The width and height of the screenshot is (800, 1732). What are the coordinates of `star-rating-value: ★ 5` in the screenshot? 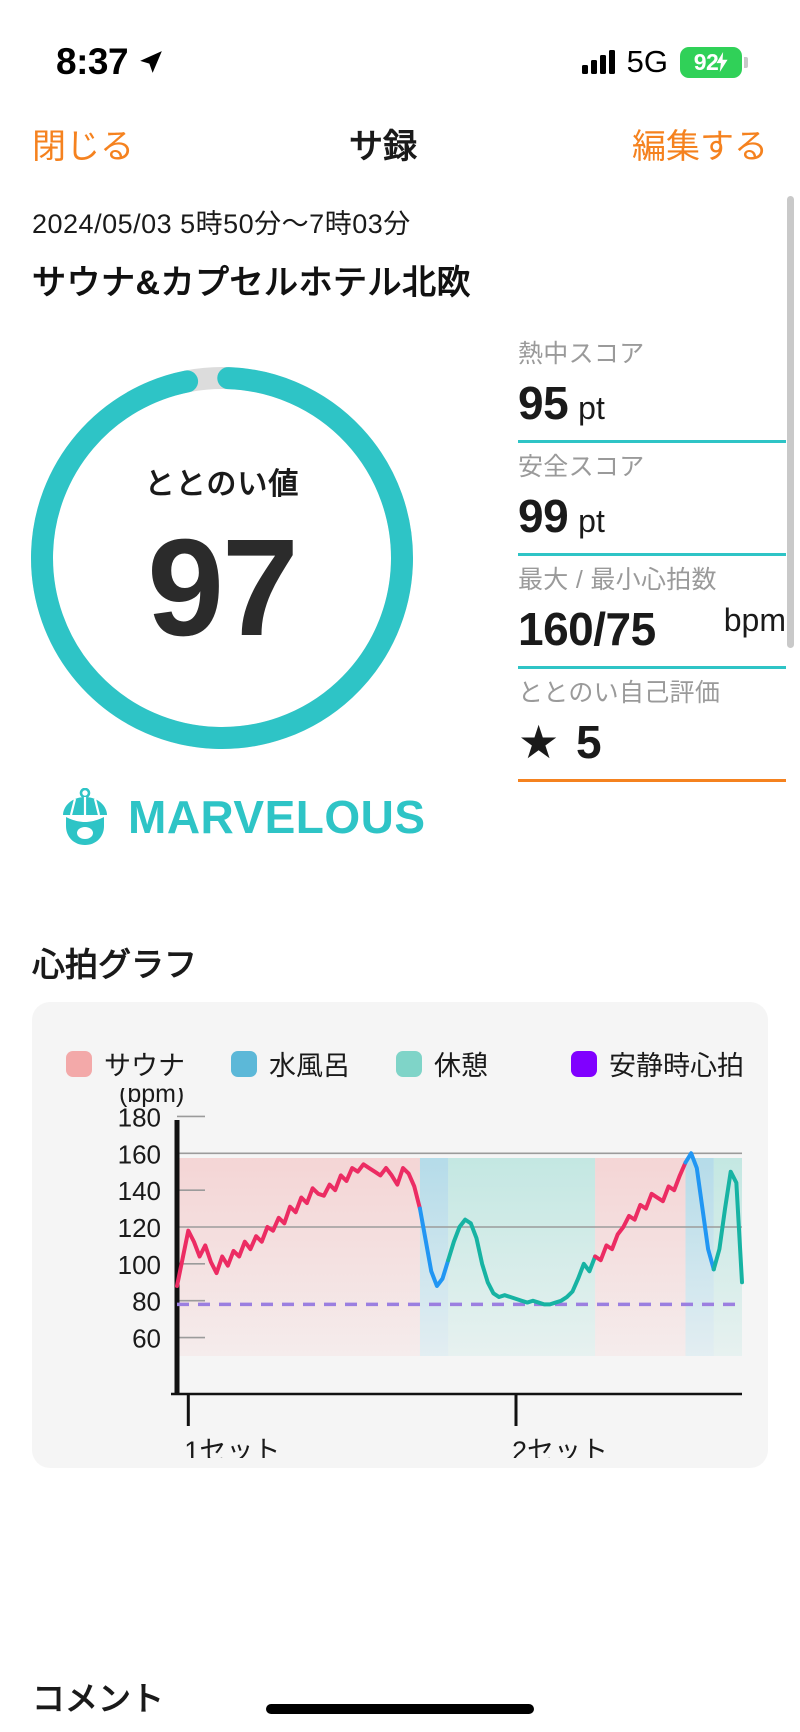 It's located at (561, 742).